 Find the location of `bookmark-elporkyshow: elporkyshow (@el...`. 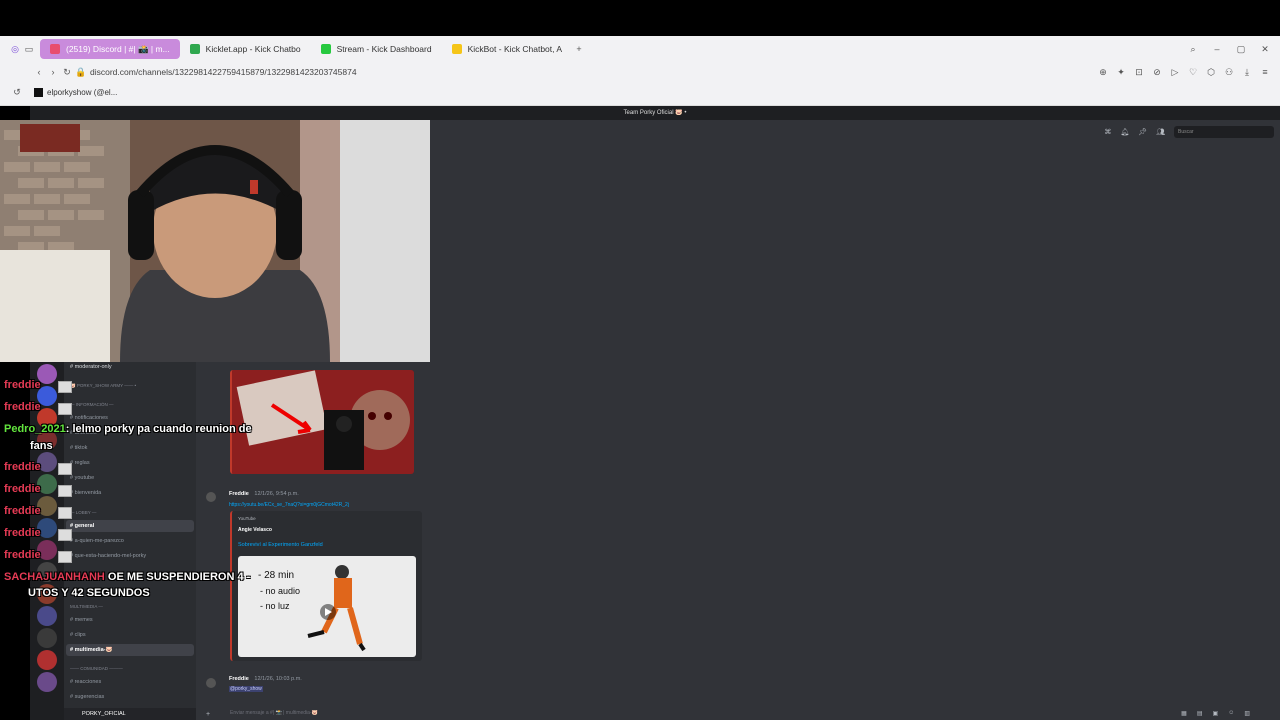

bookmark-elporkyshow: elporkyshow (@el... is located at coordinates (82, 92).